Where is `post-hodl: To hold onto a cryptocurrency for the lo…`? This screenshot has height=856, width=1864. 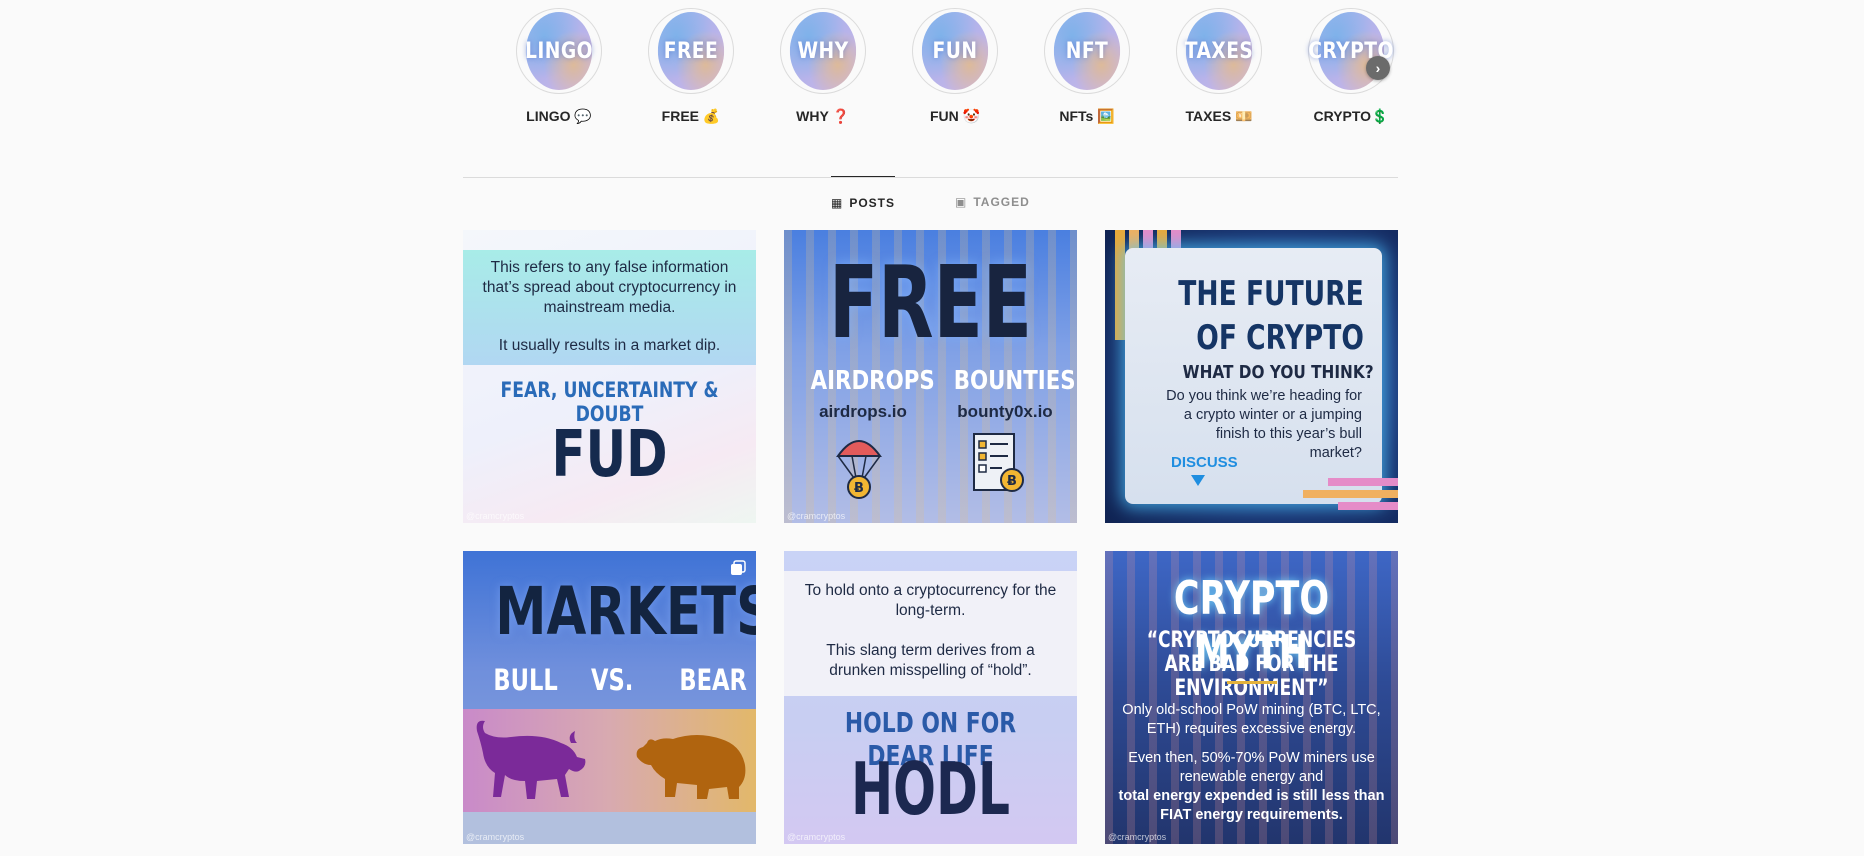
post-hodl: To hold onto a cryptocurrency for the lo… is located at coordinates (930, 697).